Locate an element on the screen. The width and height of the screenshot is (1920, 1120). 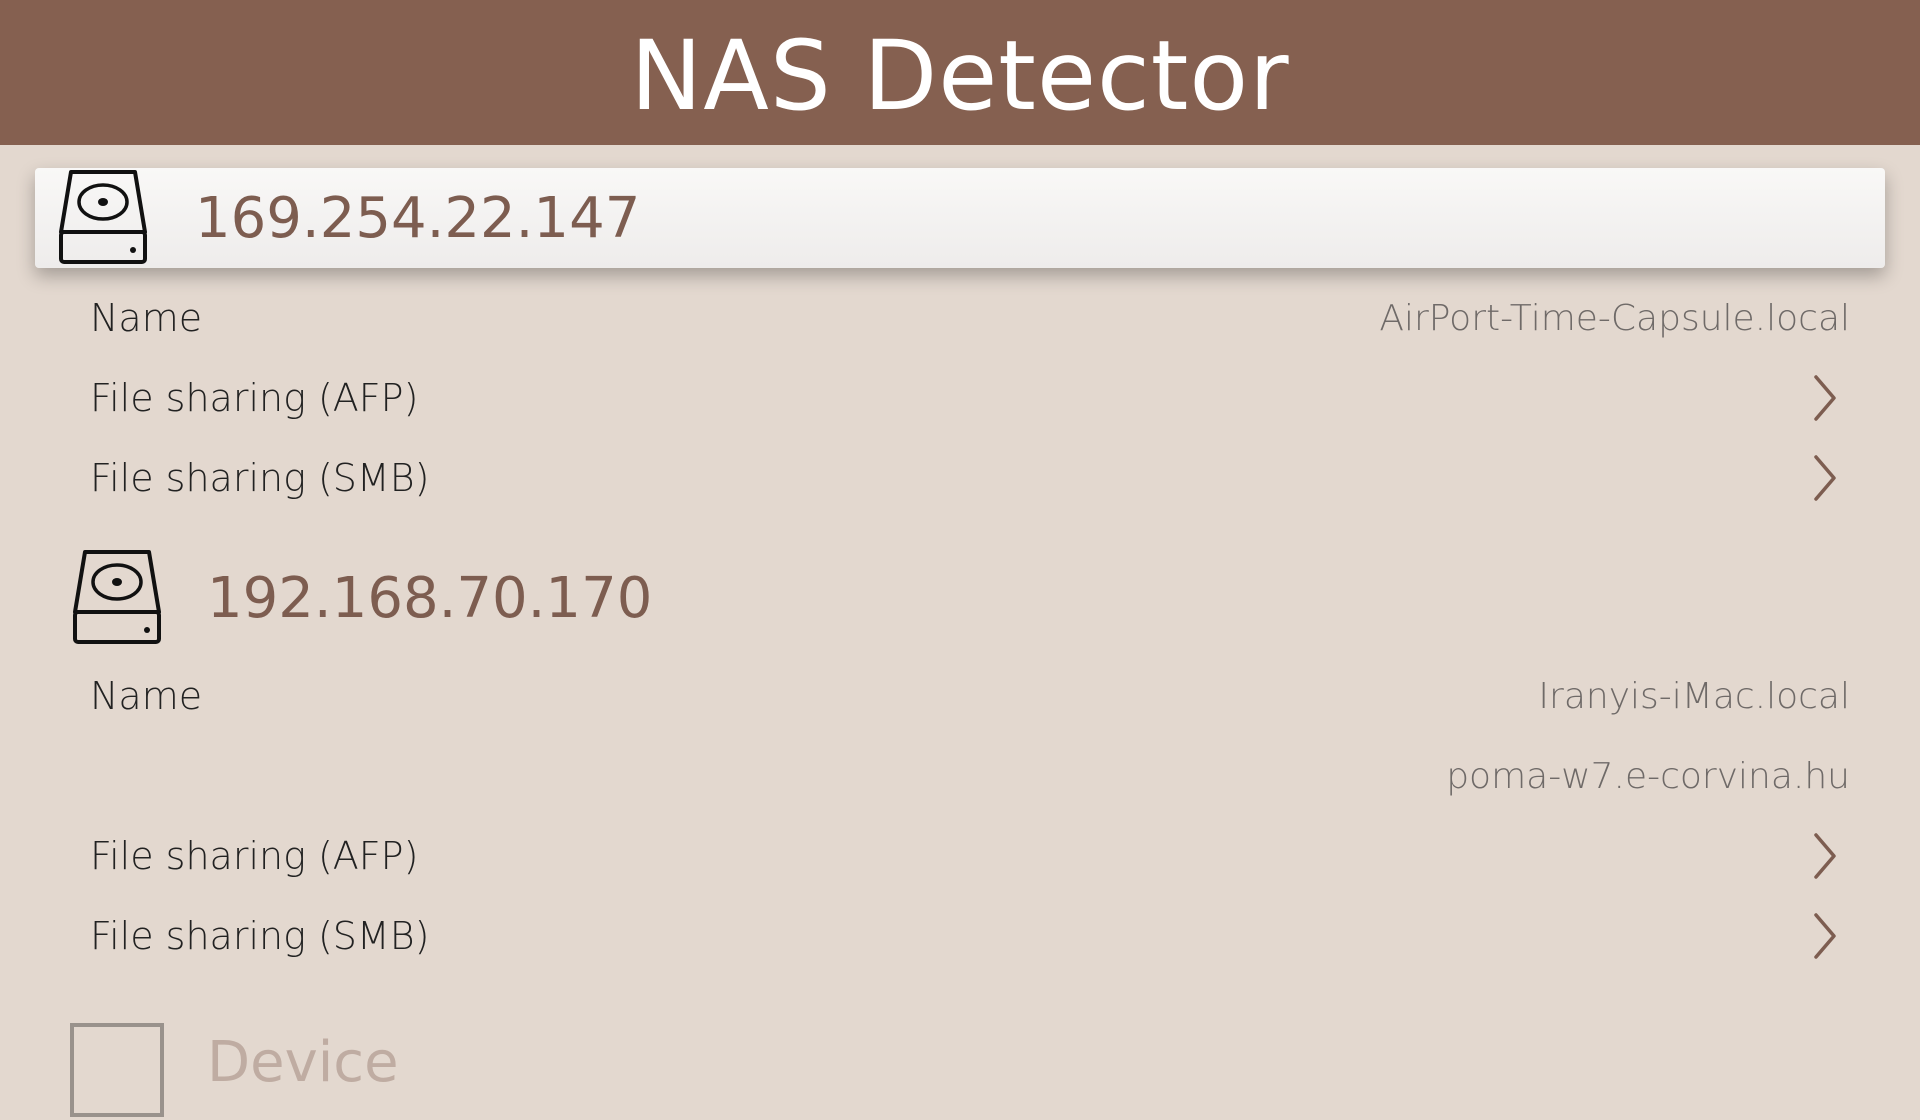
device-name-row-extra: poma-w7.e-corvina.hu is located at coordinates (970, 776).